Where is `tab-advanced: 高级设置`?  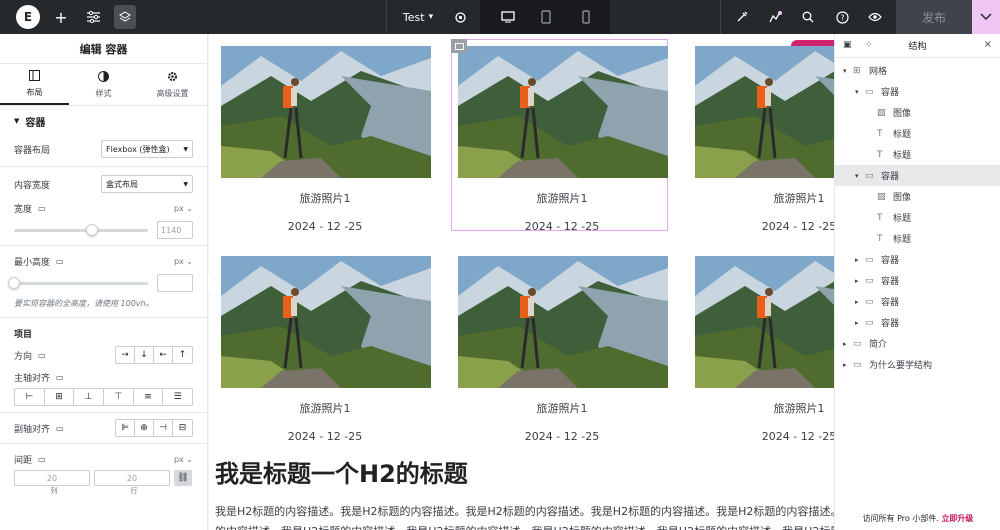 tab-advanced: 高级设置 is located at coordinates (172, 84).